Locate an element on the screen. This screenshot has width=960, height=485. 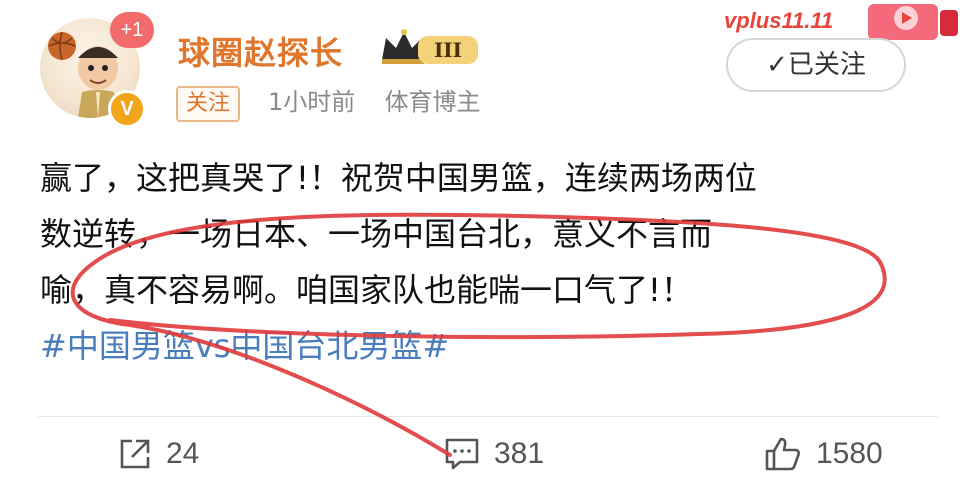
hashtag-link: #中国男篮vs中国台北男篮# is located at coordinates (490, 346).